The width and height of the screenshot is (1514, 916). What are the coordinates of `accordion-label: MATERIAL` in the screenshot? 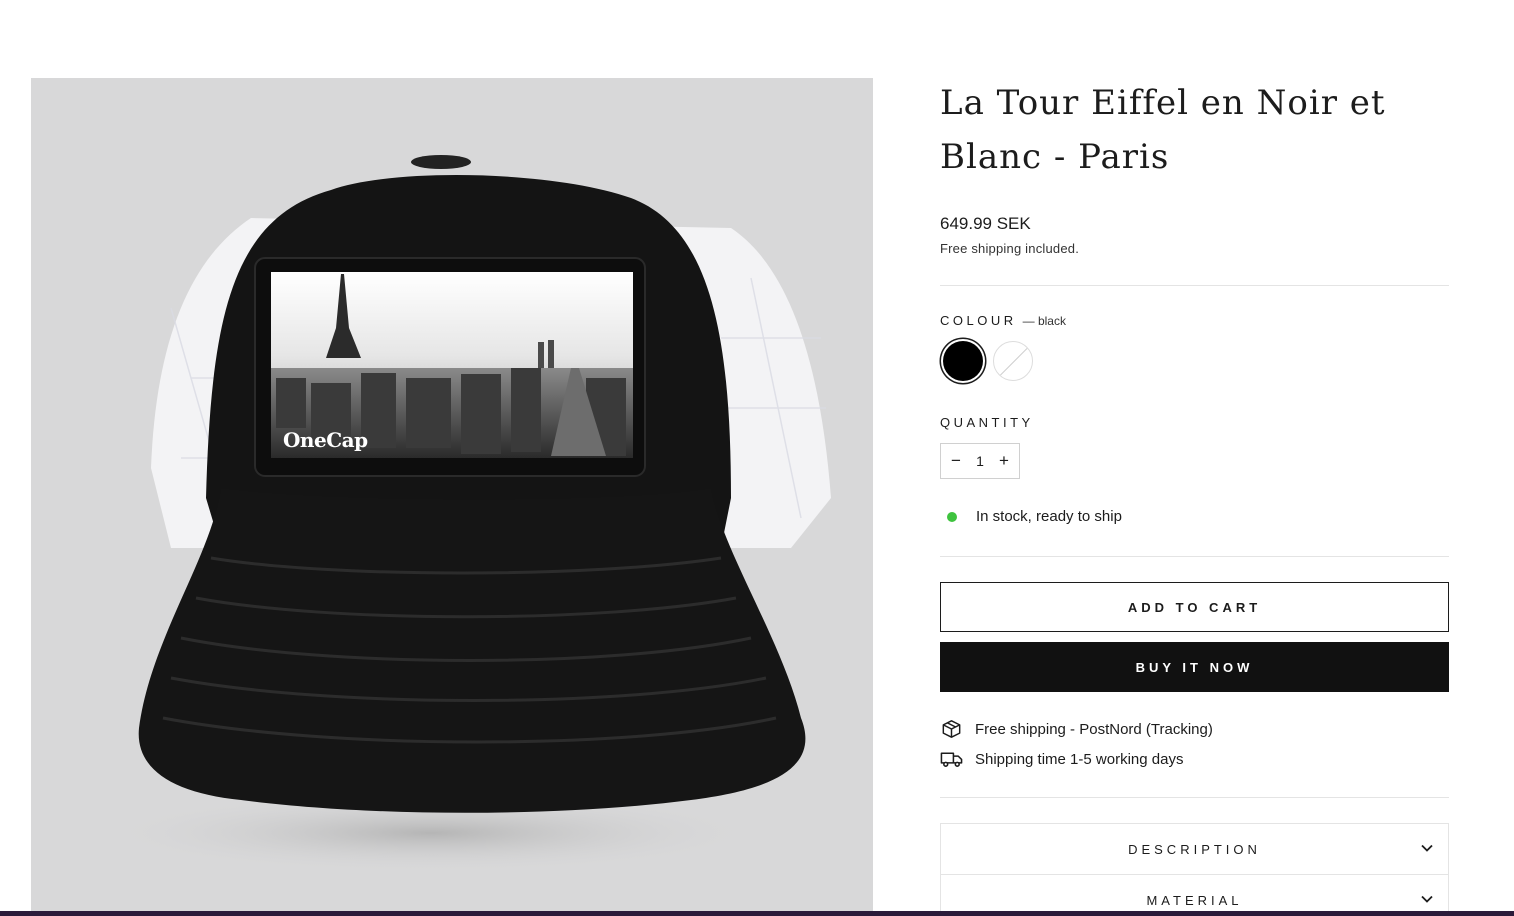 It's located at (1194, 900).